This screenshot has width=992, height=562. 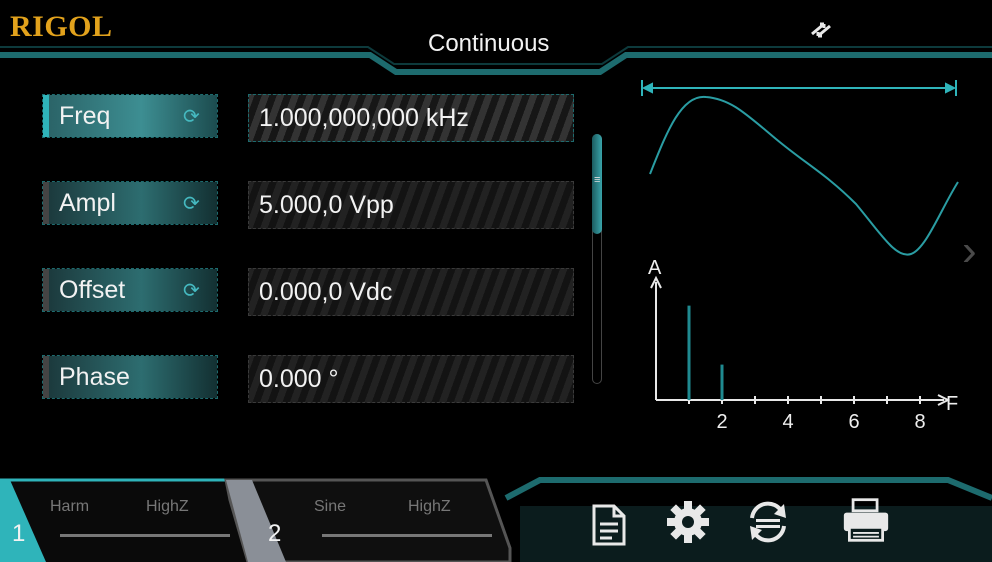 What do you see at coordinates (655, 268) in the screenshot?
I see `spectrum-y-label: A` at bounding box center [655, 268].